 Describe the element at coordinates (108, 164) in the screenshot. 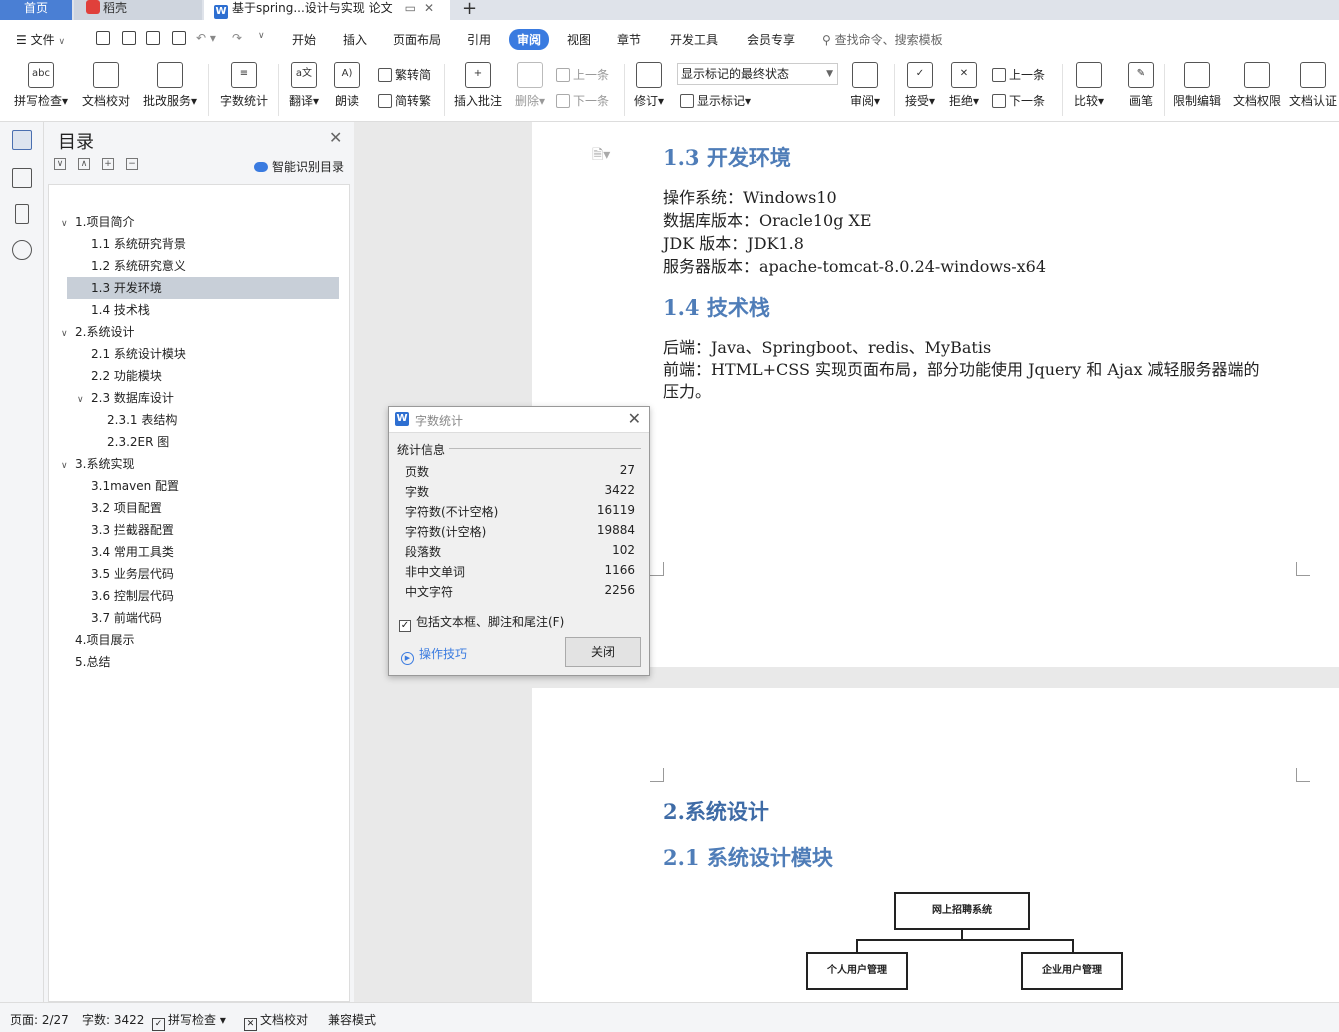

I see `add-heading-icon: +` at that location.